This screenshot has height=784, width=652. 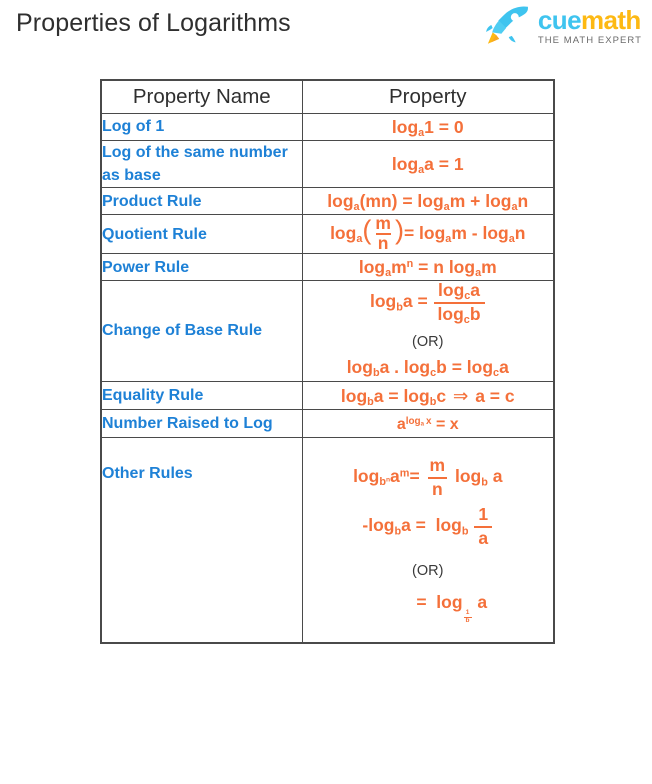 What do you see at coordinates (201, 424) in the screenshot?
I see `property-name-number-raised-to-log: Number Raised to Log` at bounding box center [201, 424].